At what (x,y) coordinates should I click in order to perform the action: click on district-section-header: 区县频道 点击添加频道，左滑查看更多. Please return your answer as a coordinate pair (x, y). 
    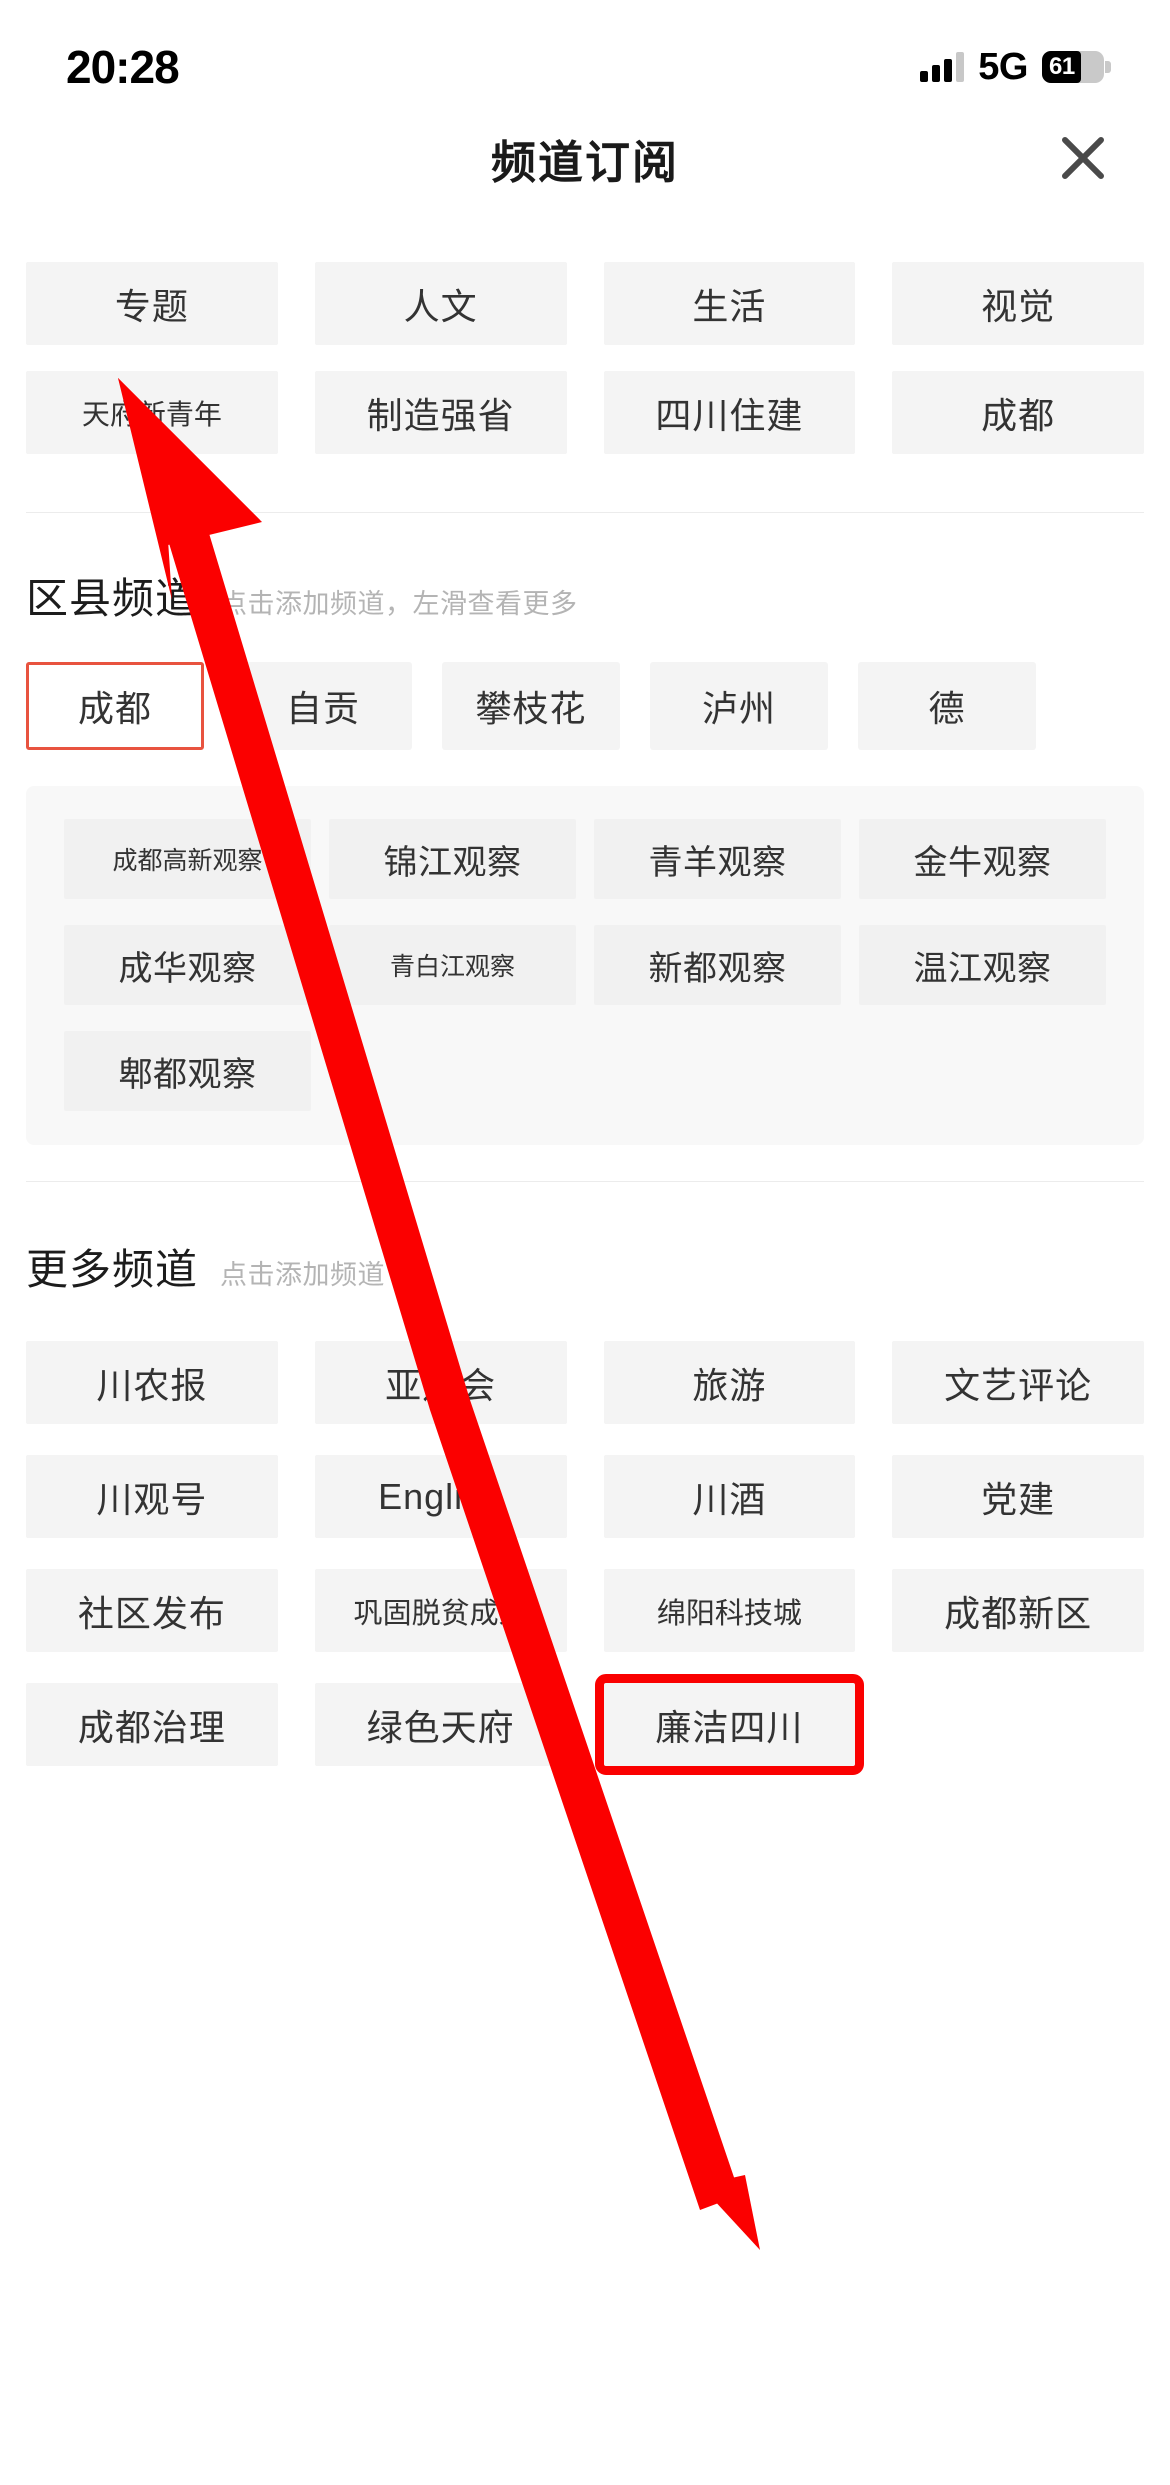
    Looking at the image, I should click on (585, 595).